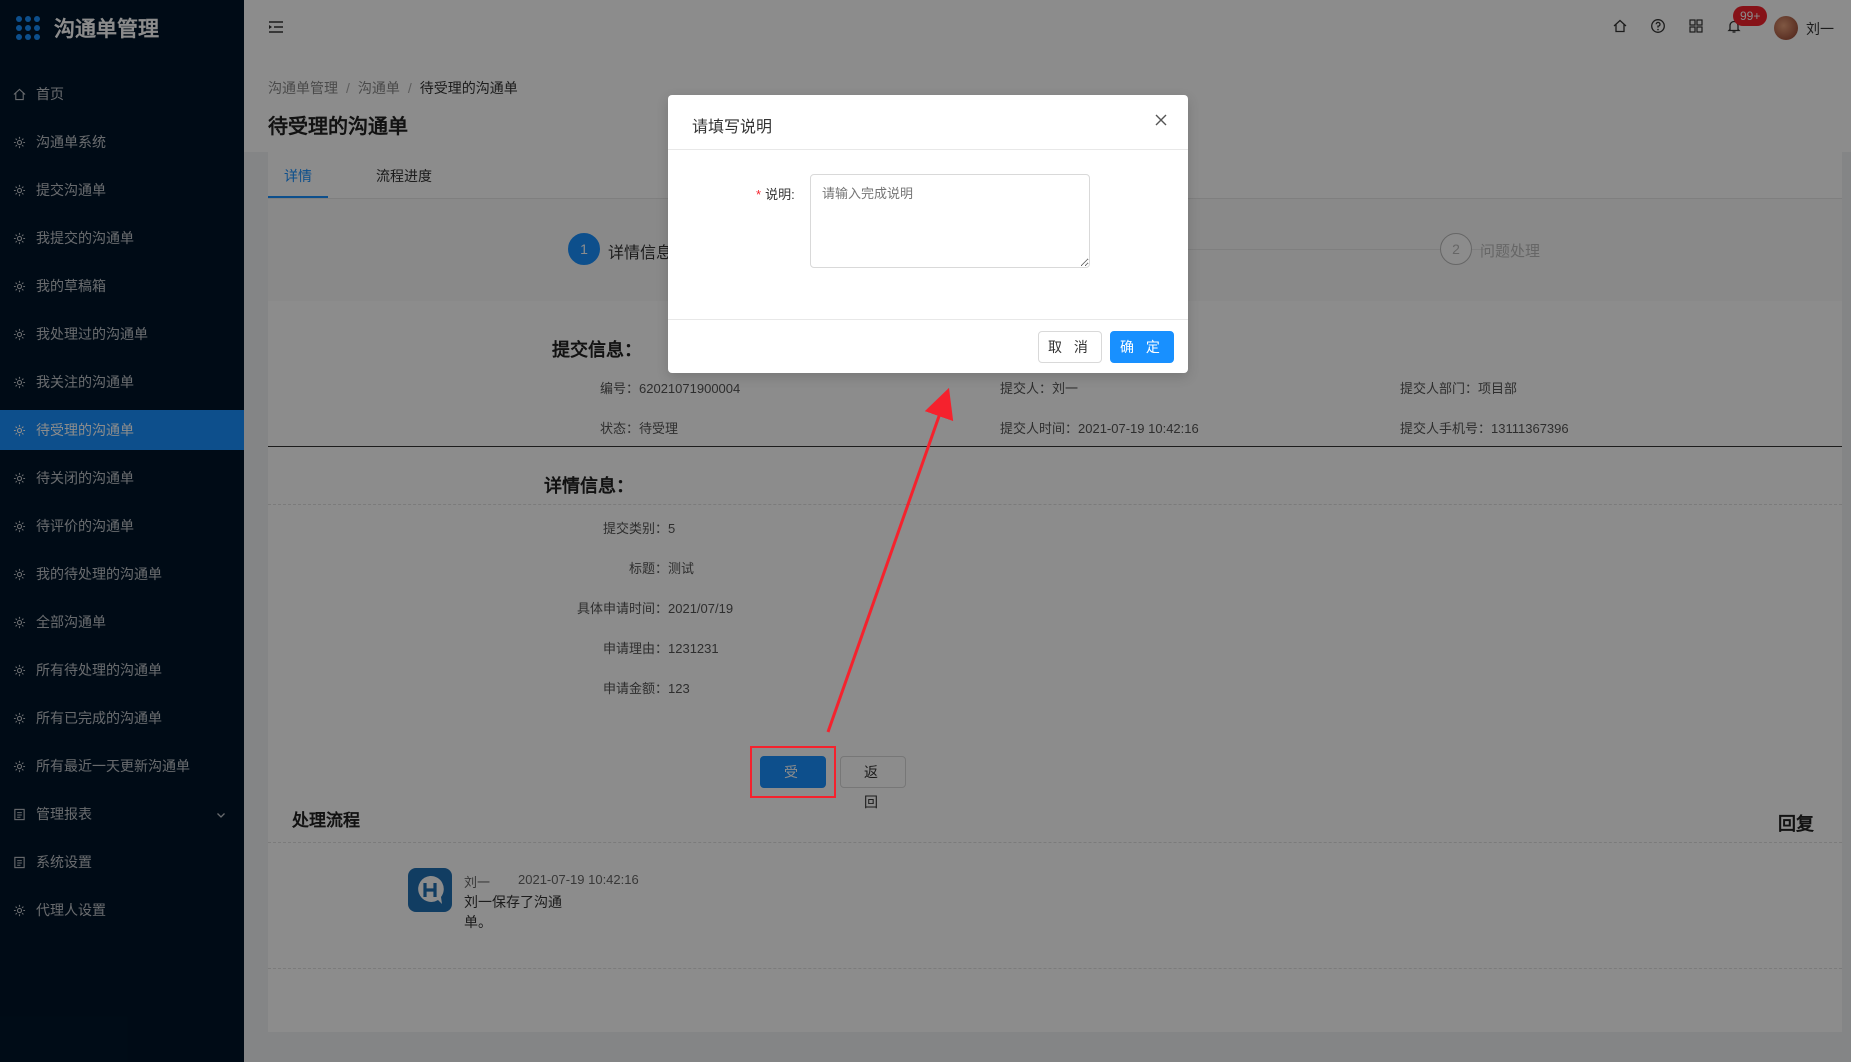  Describe the element at coordinates (1162, 121) in the screenshot. I see `close-icon` at that location.